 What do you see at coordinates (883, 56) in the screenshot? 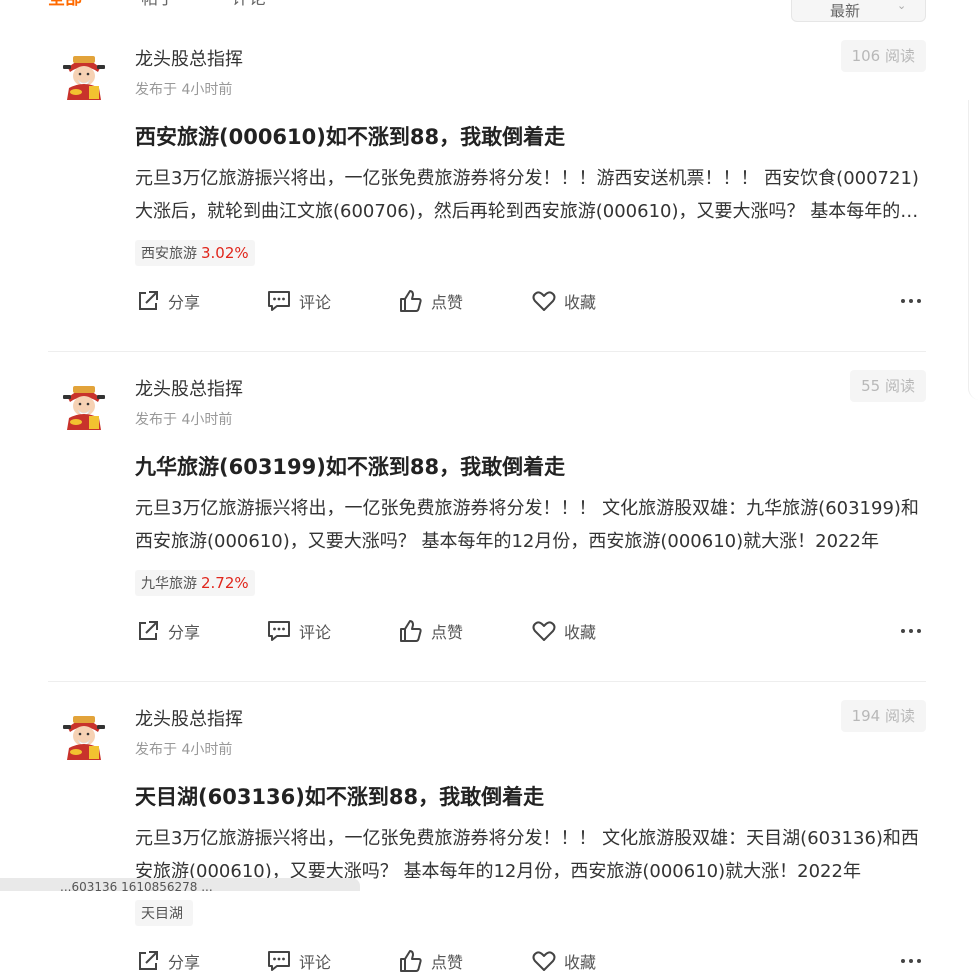
I see `read-count-badge: 106 阅读` at bounding box center [883, 56].